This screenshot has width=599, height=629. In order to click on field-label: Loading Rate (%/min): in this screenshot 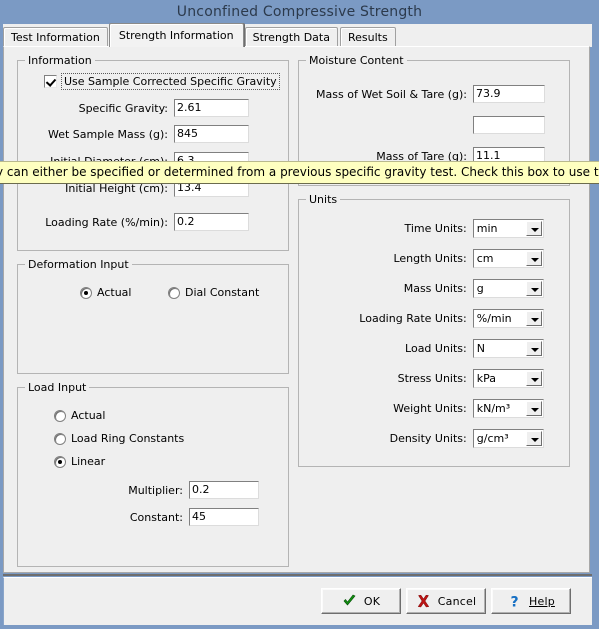, I will do `click(106, 222)`.